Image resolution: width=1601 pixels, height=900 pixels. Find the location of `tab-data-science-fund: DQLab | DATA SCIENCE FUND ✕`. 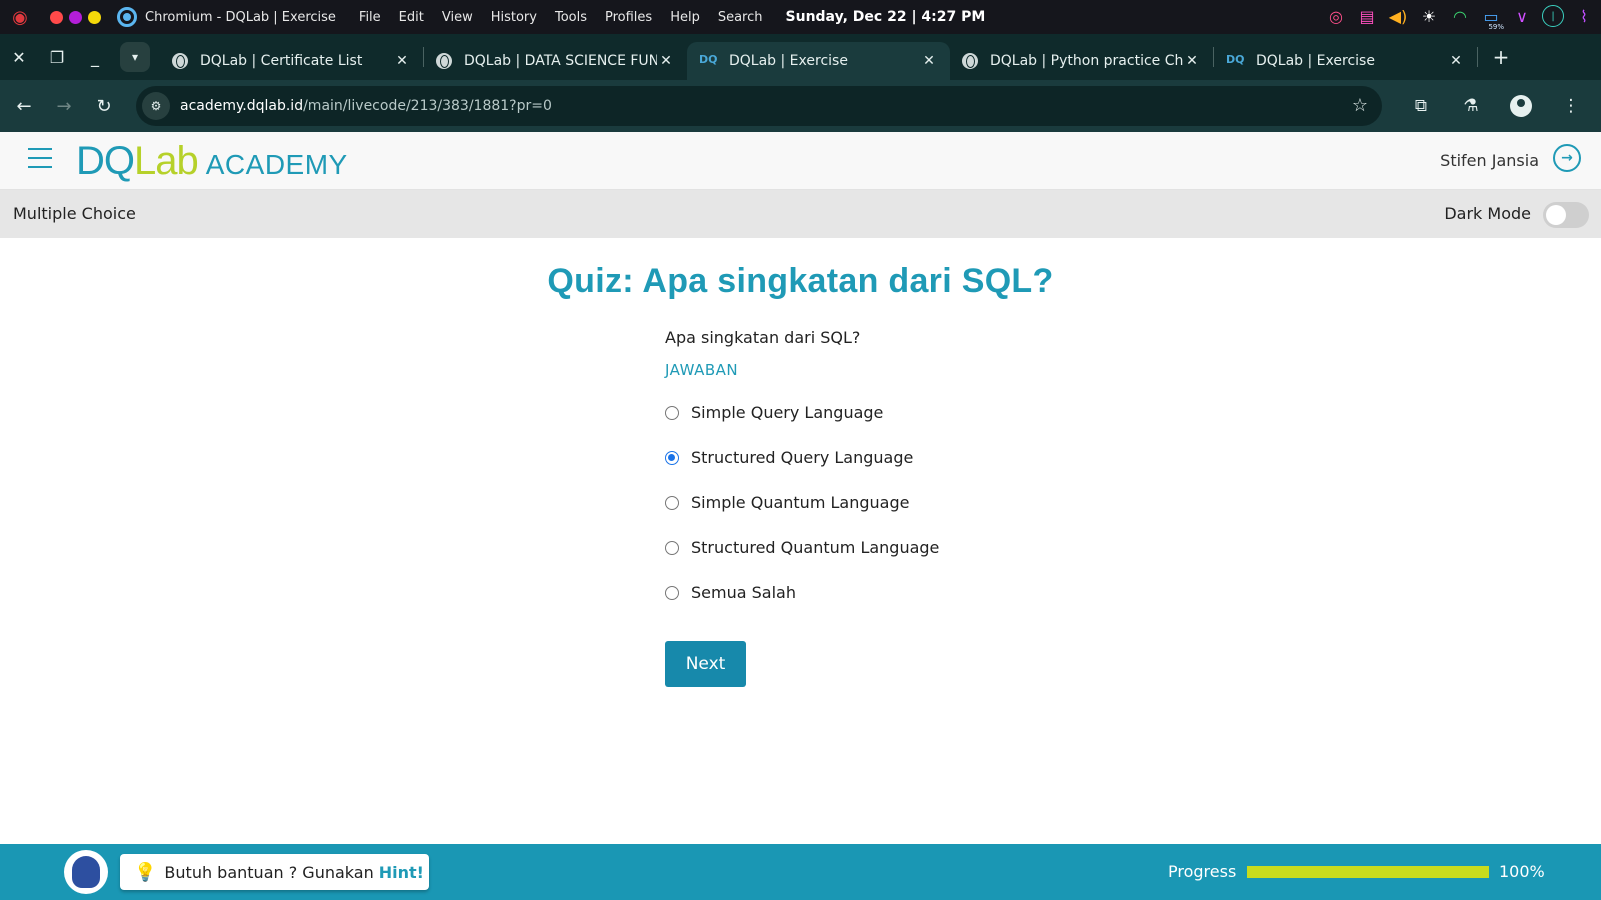

tab-data-science-fund: DQLab | DATA SCIENCE FUND ✕ is located at coordinates (555, 61).